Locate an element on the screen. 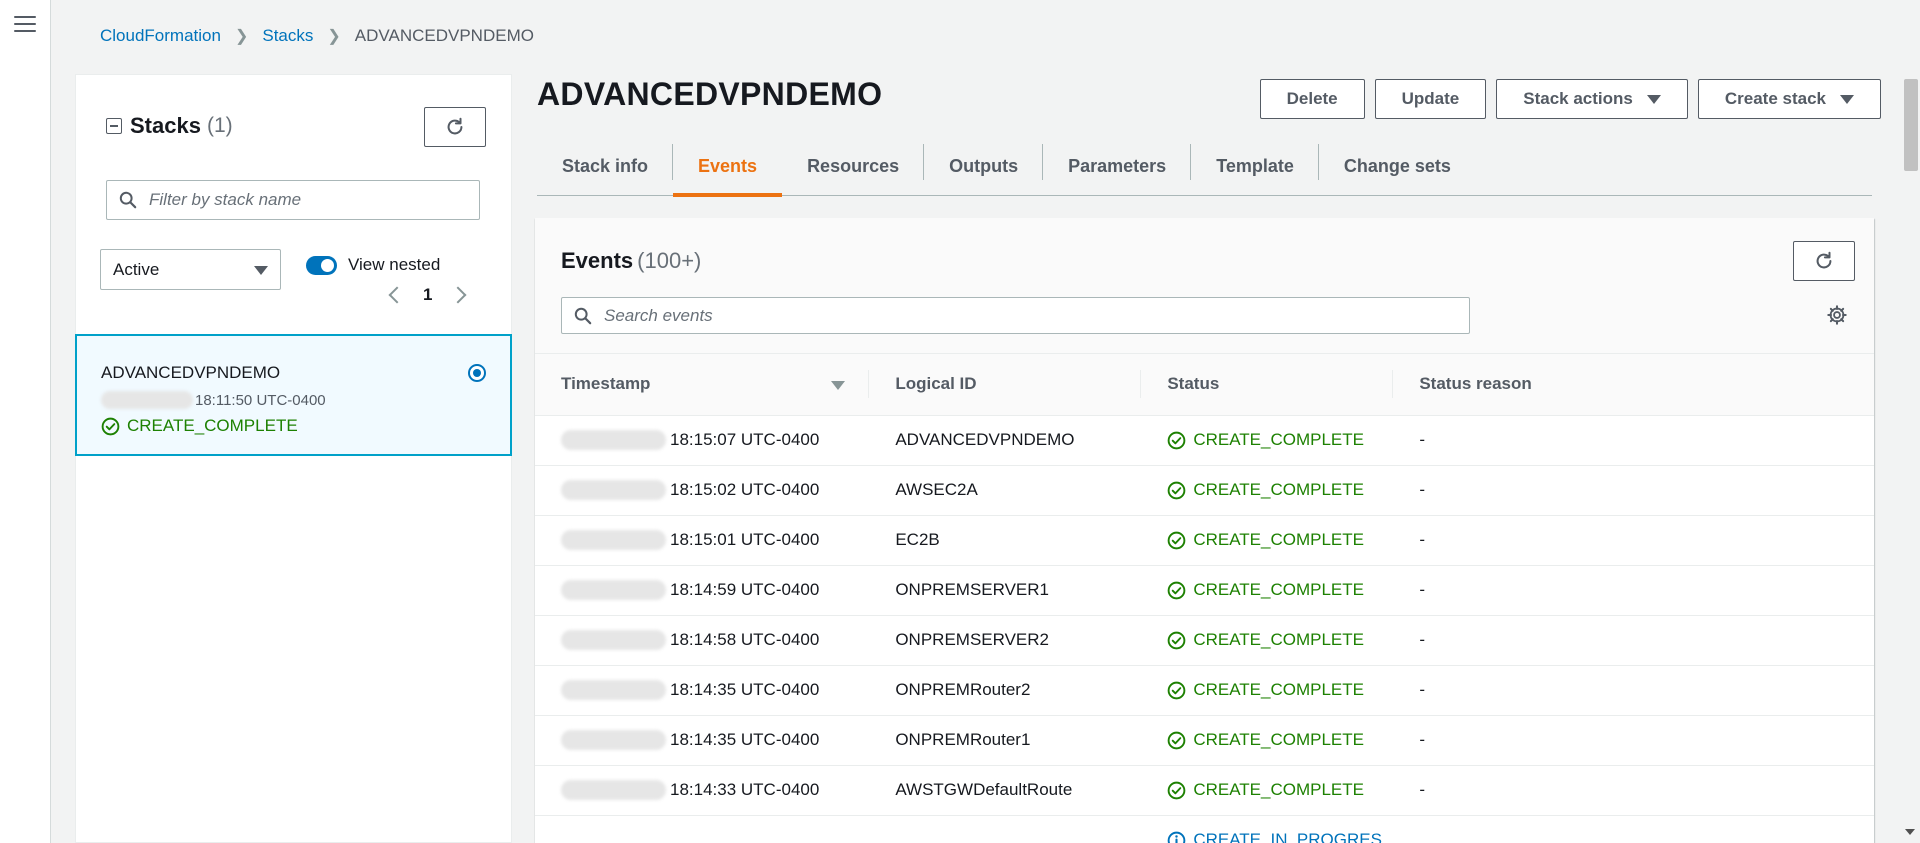 This screenshot has height=843, width=1920. caret-down-icon is located at coordinates (261, 270).